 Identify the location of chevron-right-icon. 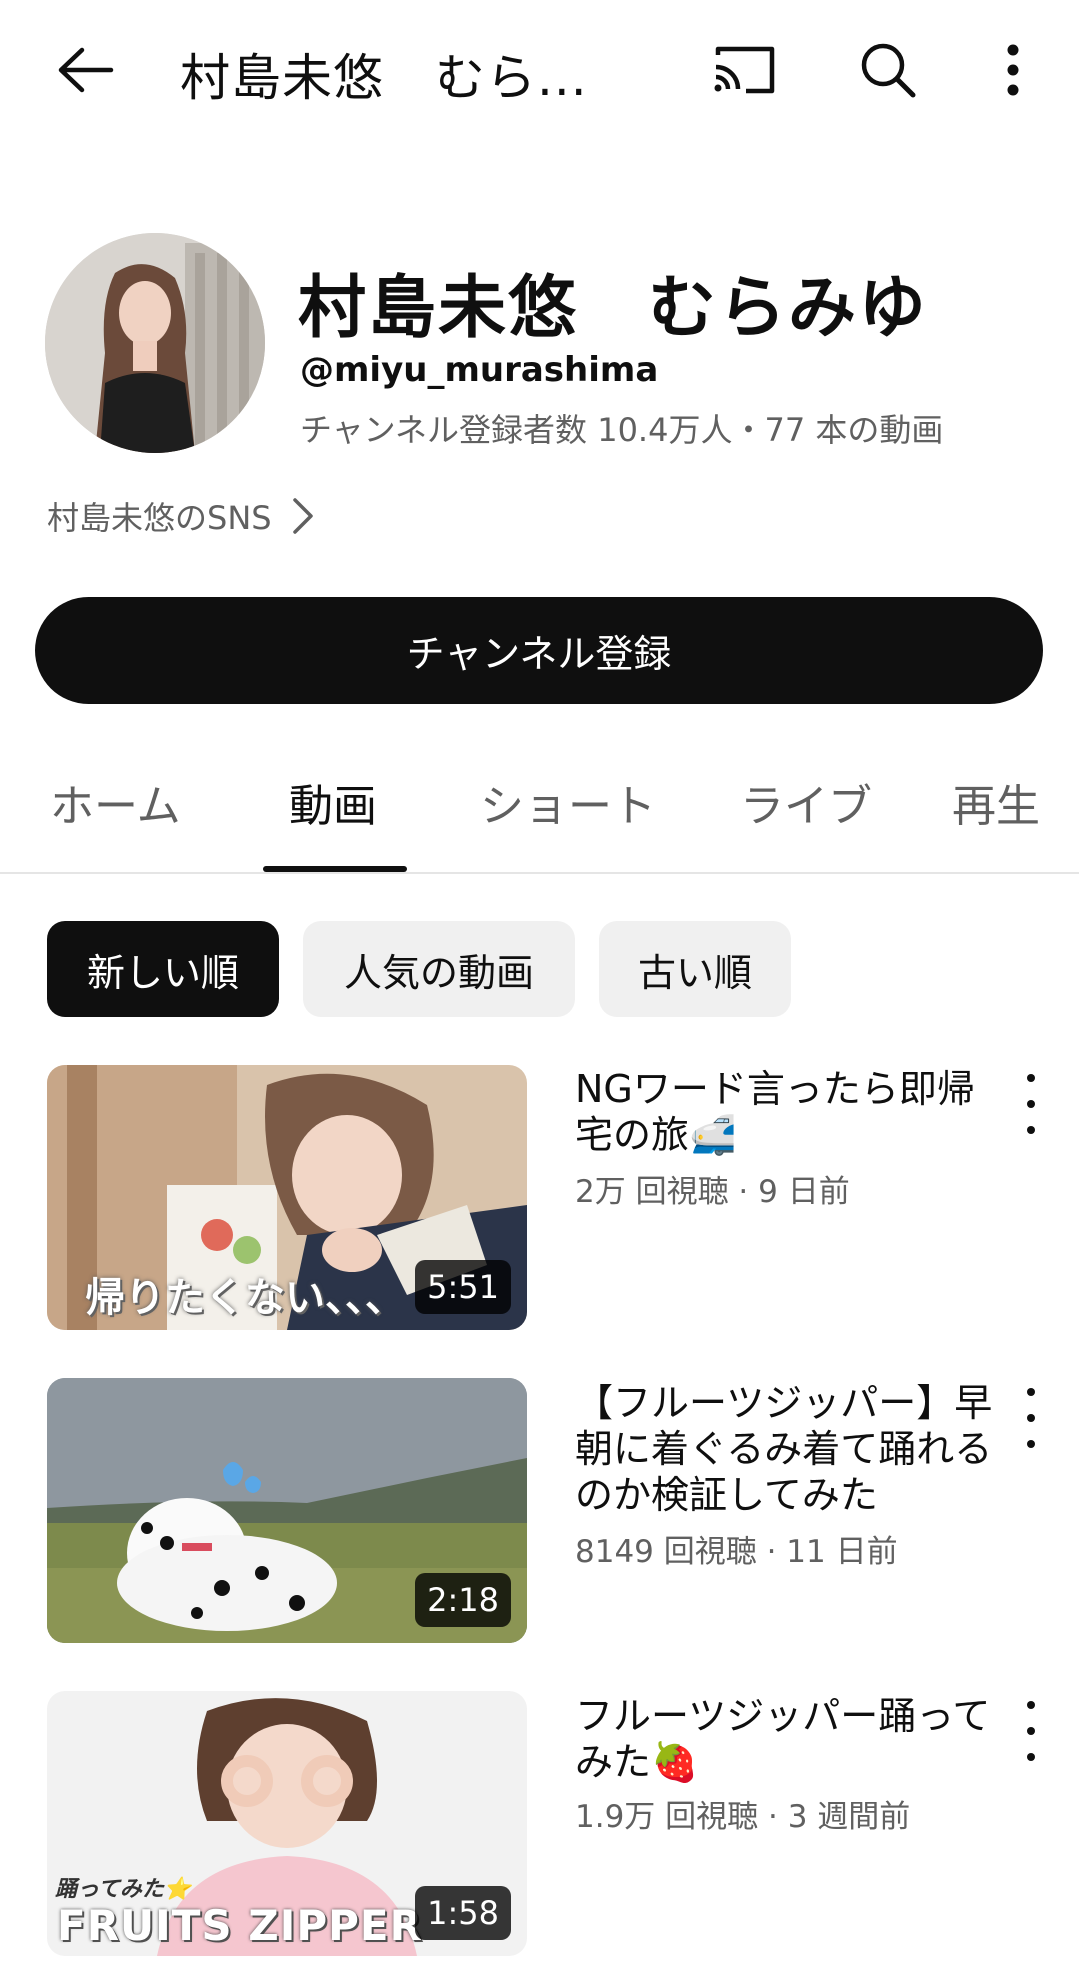
(302, 516).